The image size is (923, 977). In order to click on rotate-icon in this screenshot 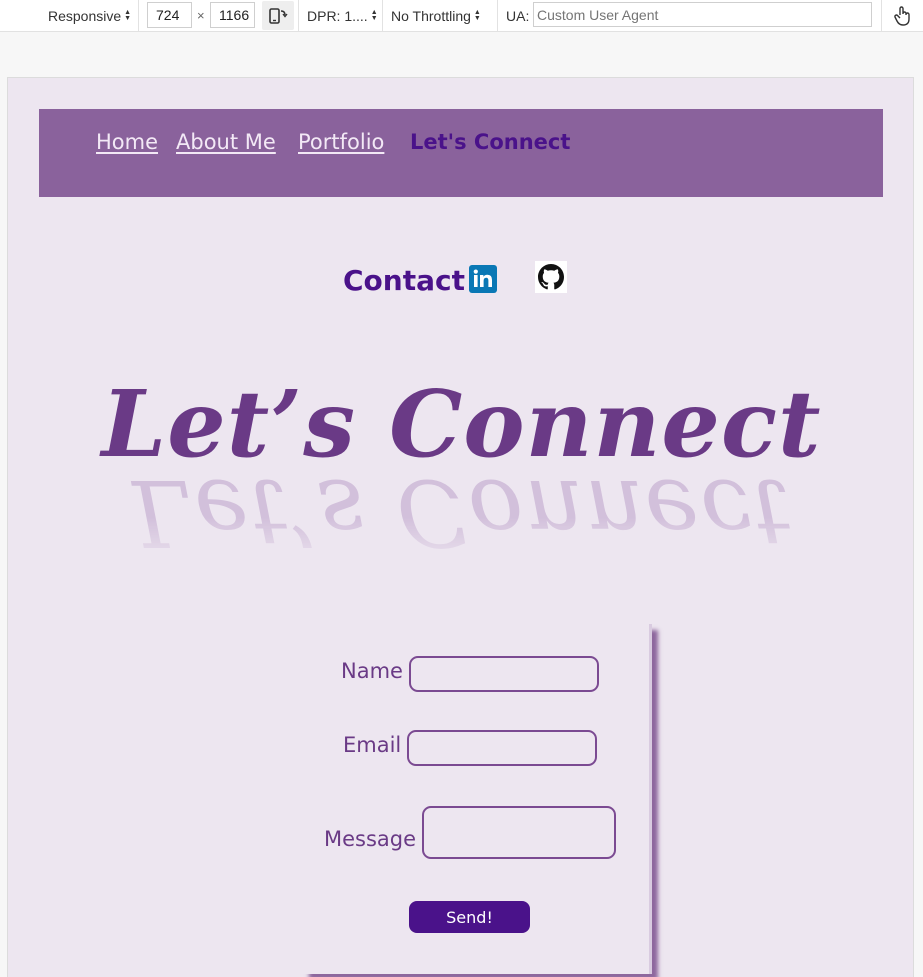, I will do `click(278, 15)`.